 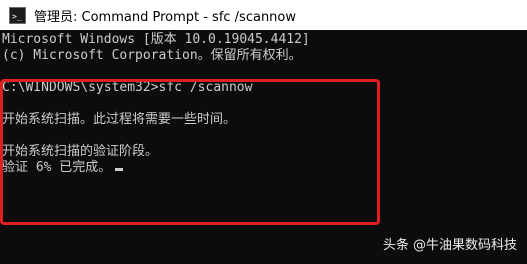 I want to click on console-line: (c) Microsoft Corporation。保留所有权利。, so click(x=152, y=55).